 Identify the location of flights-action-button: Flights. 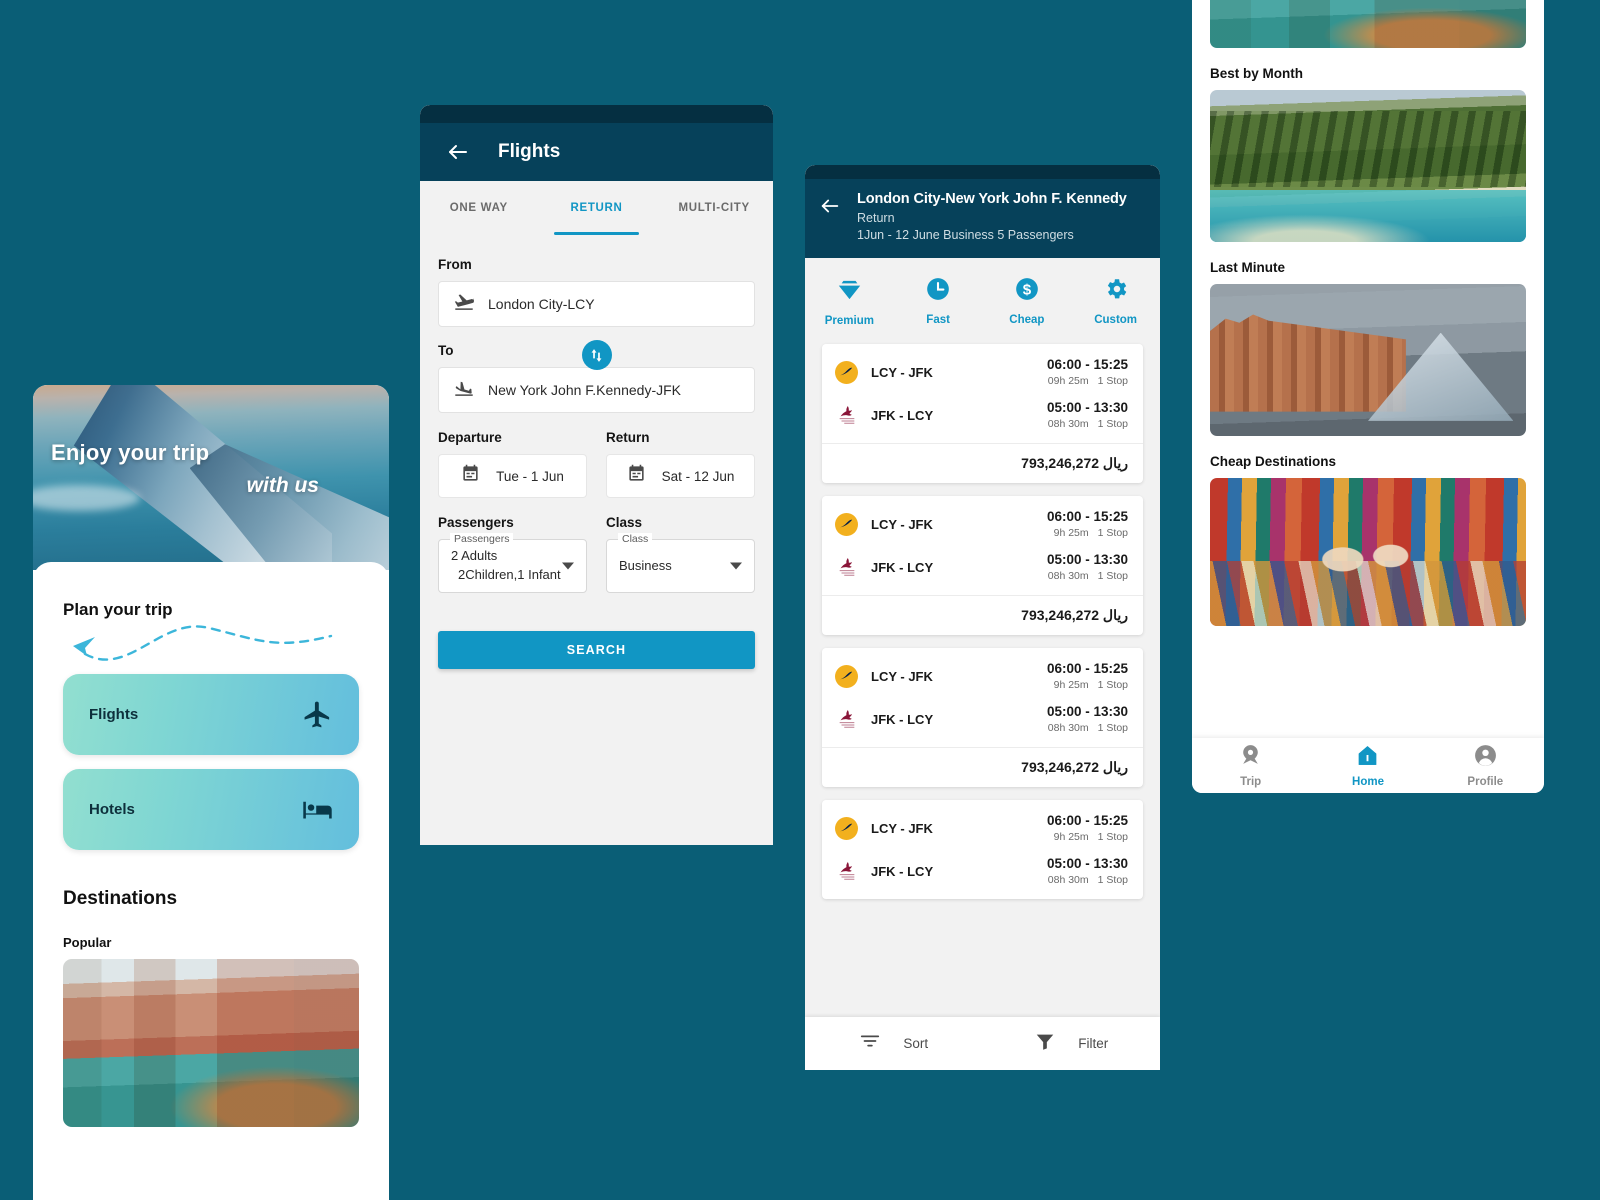
(211, 714).